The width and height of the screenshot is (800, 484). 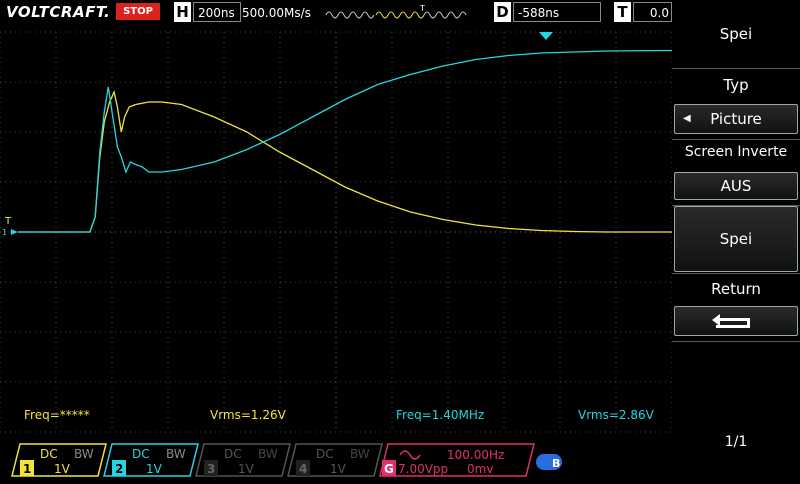 I want to click on trigger-marker: T, so click(x=422, y=9).